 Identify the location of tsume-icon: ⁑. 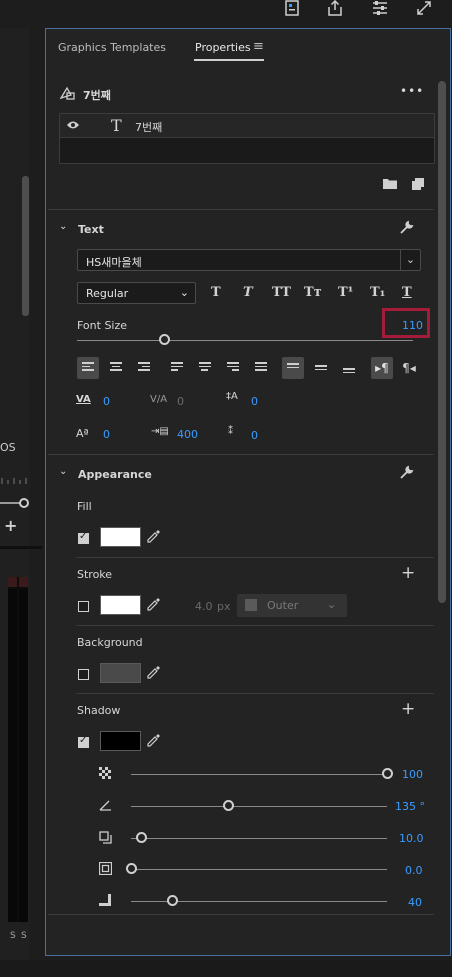
(230, 431).